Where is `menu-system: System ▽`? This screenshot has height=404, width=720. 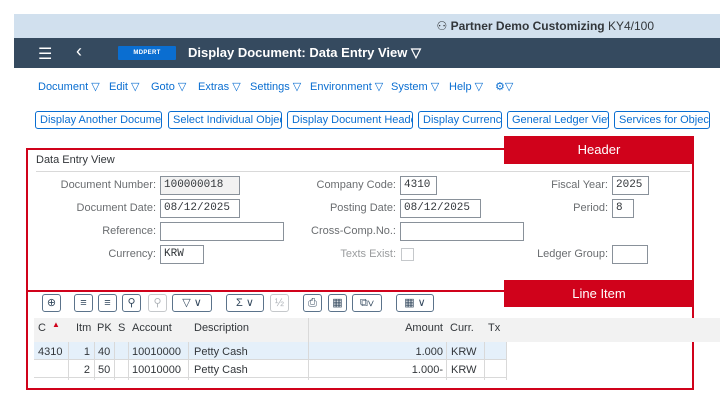 menu-system: System ▽ is located at coordinates (415, 86).